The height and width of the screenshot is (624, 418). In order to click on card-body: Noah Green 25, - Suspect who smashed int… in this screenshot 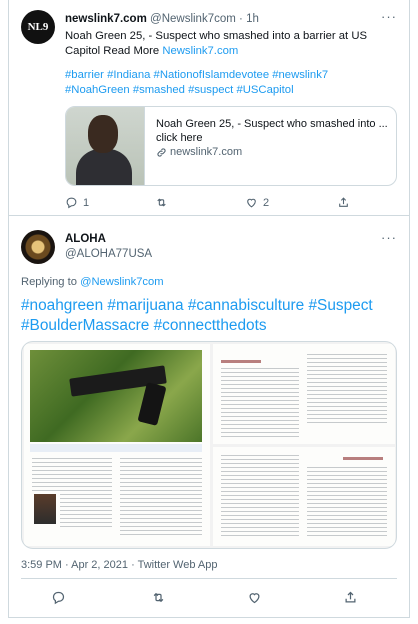, I will do `click(266, 146)`.